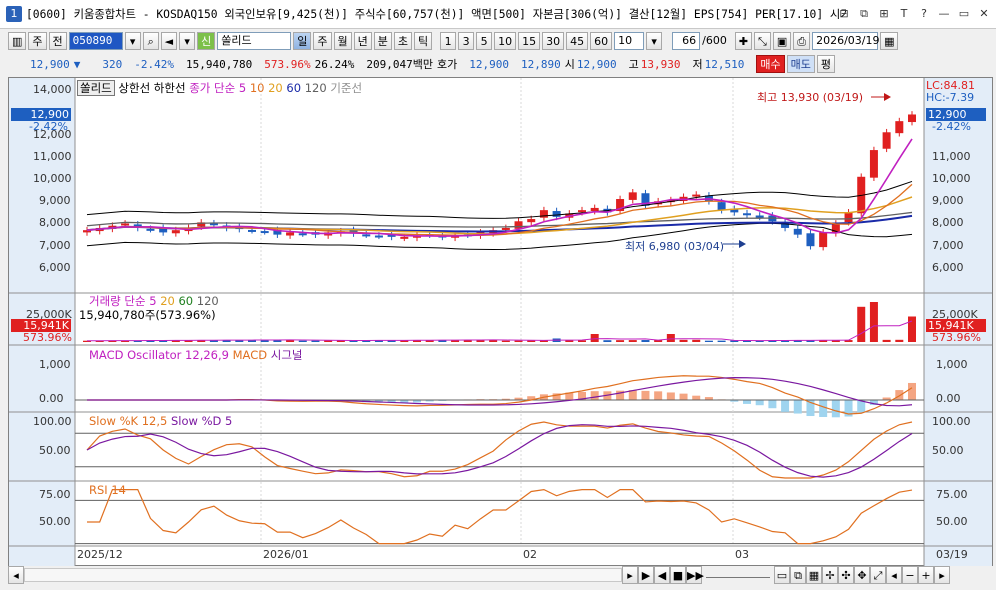 The image size is (996, 590). I want to click on prev-button: 전, so click(57, 40).